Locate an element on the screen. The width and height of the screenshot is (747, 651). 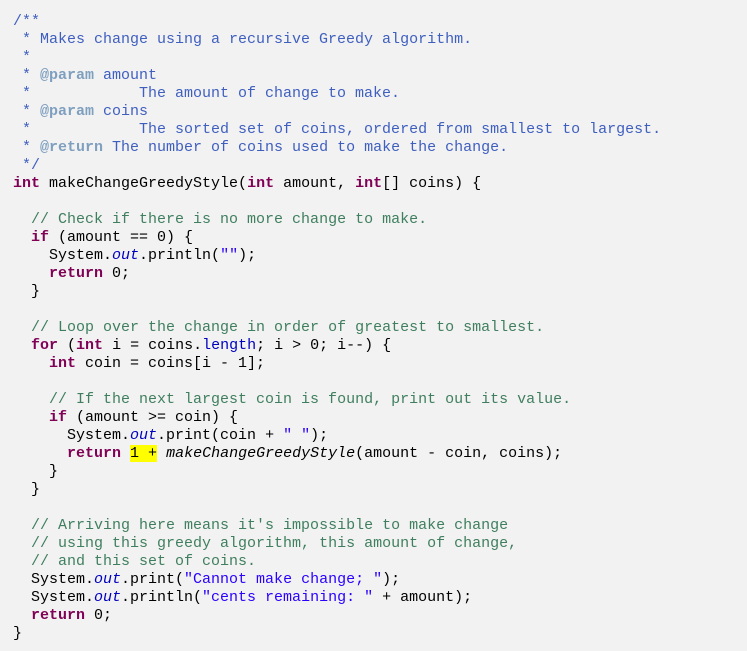
javadoc-comment: * The amount of change to make. is located at coordinates (207, 93).